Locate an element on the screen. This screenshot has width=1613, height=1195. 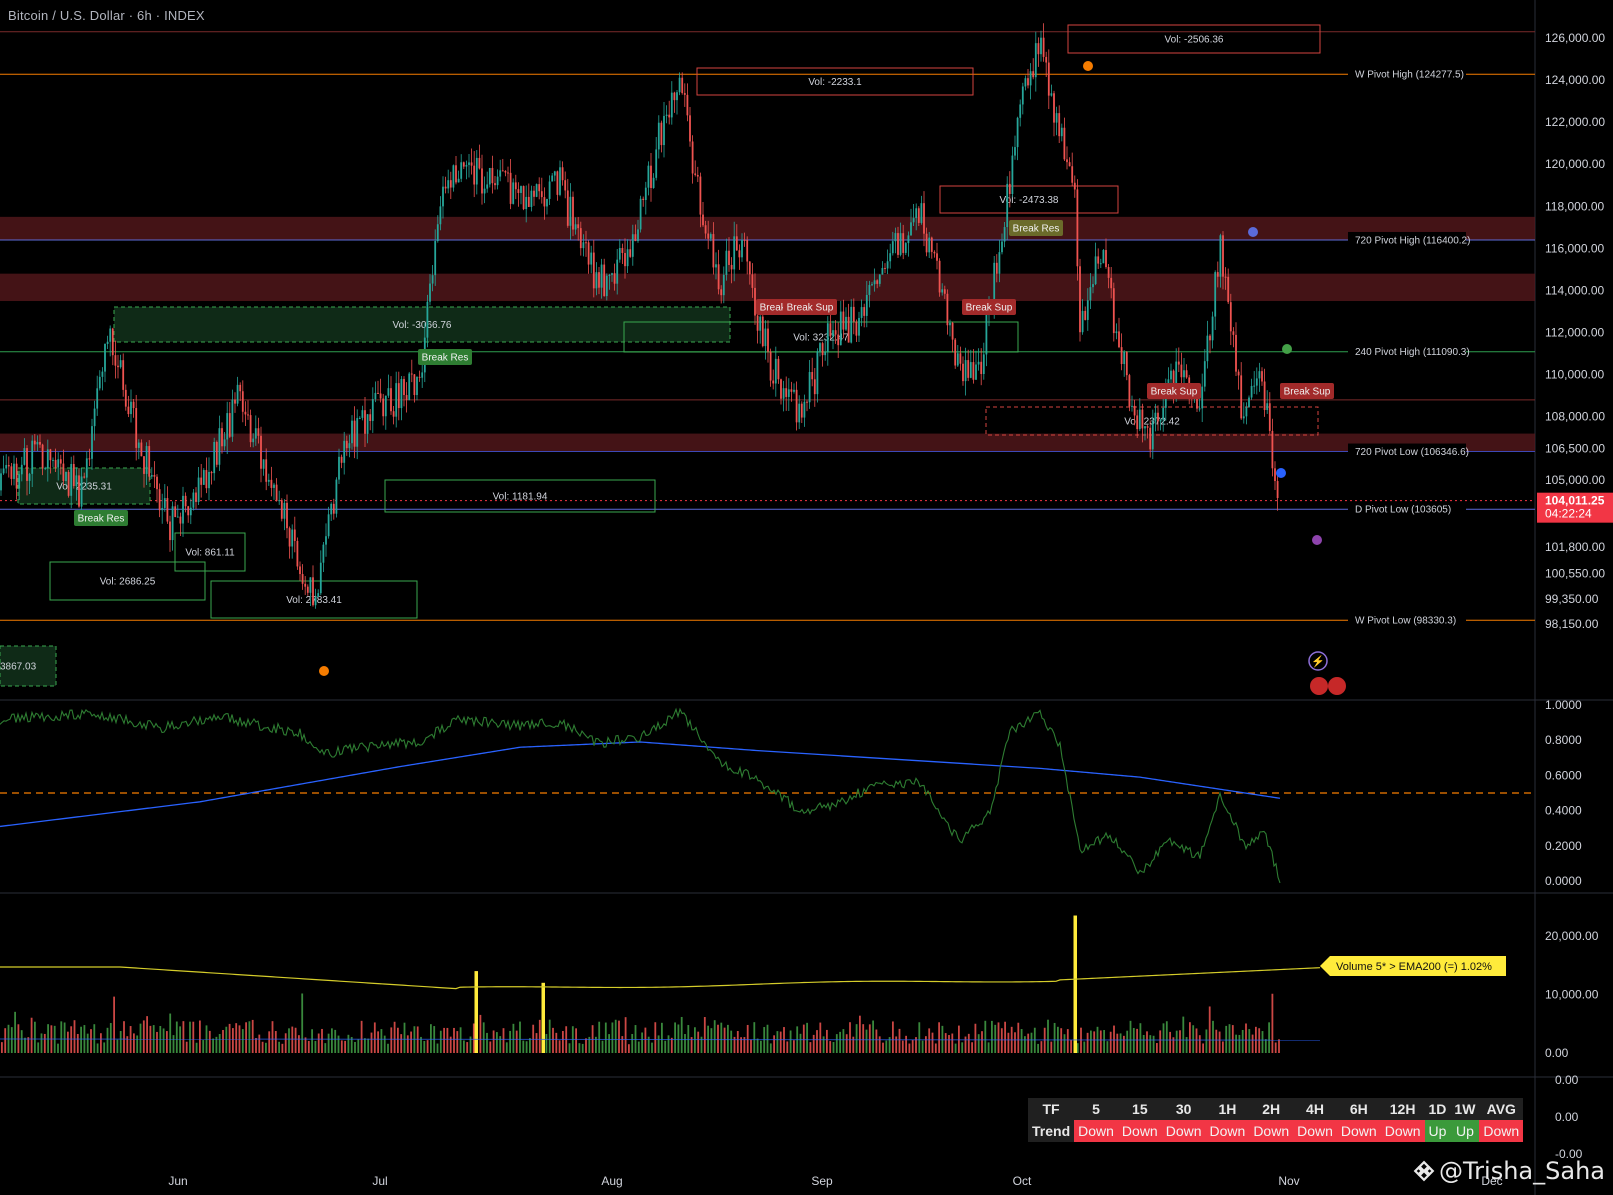
volume-spike-bar is located at coordinates (543, 1017).